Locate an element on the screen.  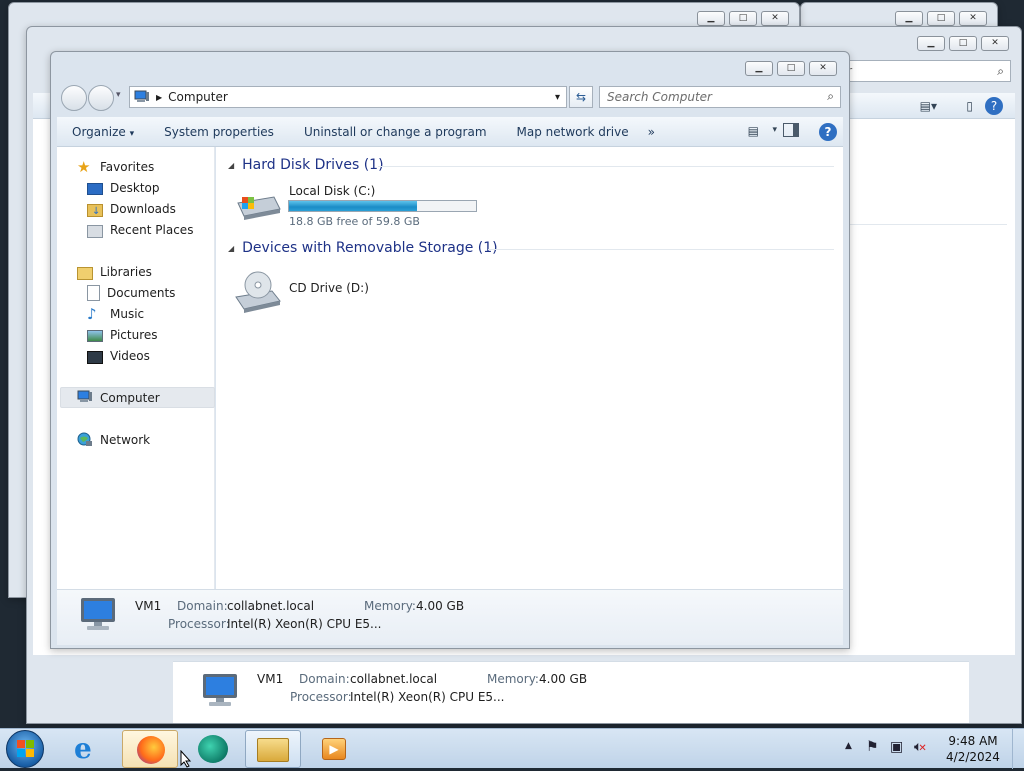
group-removable-storage: ◢ Devices with Removable Storage (1) is located at coordinates (363, 248).